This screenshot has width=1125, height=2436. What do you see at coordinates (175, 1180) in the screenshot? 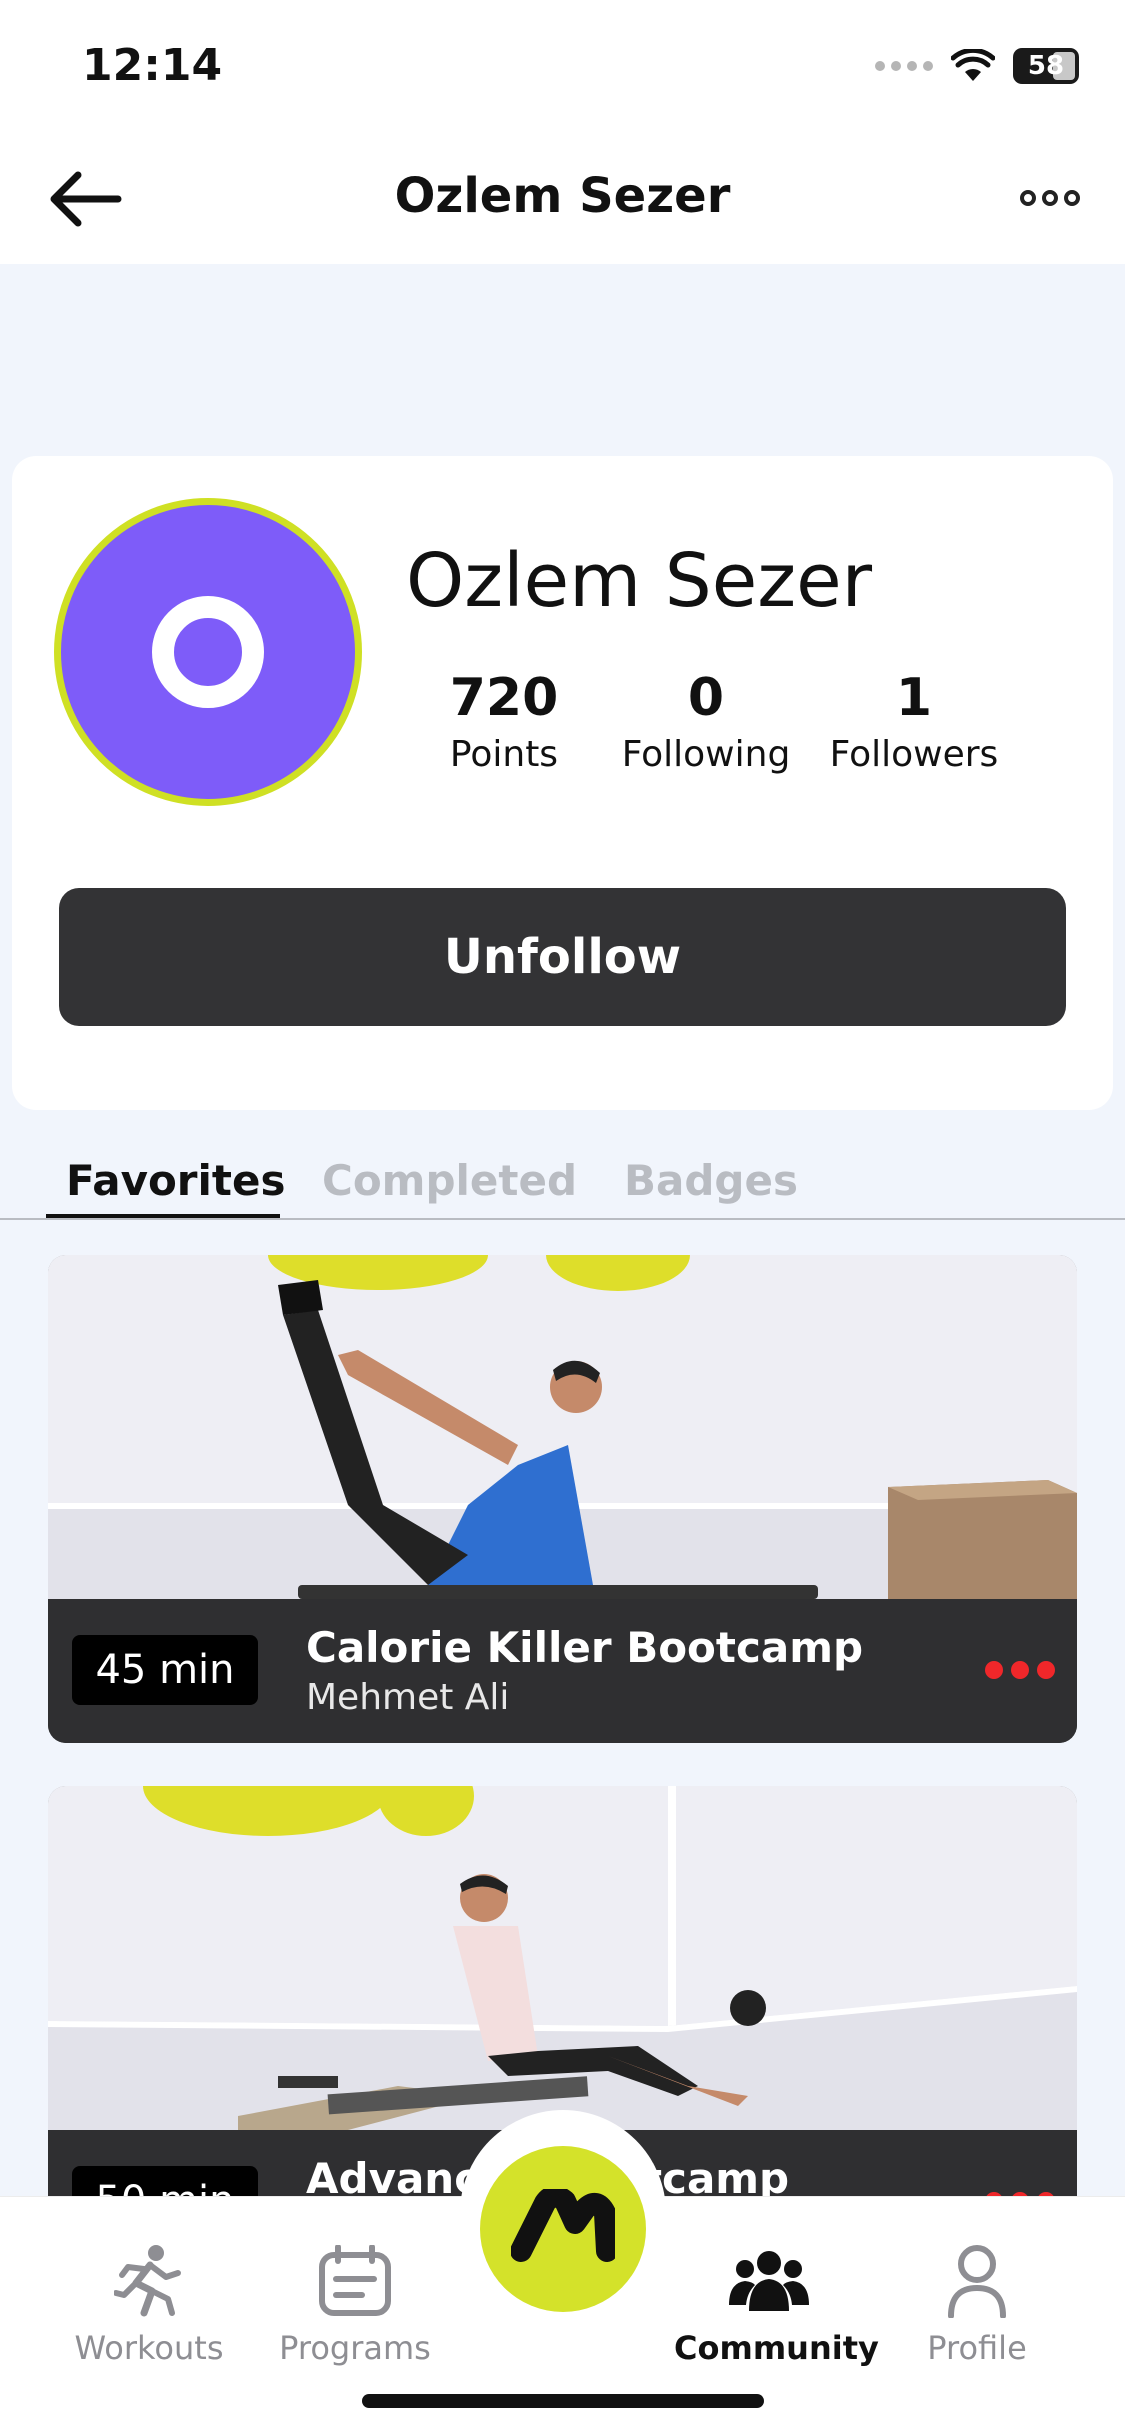
I see `tab-favorites: Favorites` at bounding box center [175, 1180].